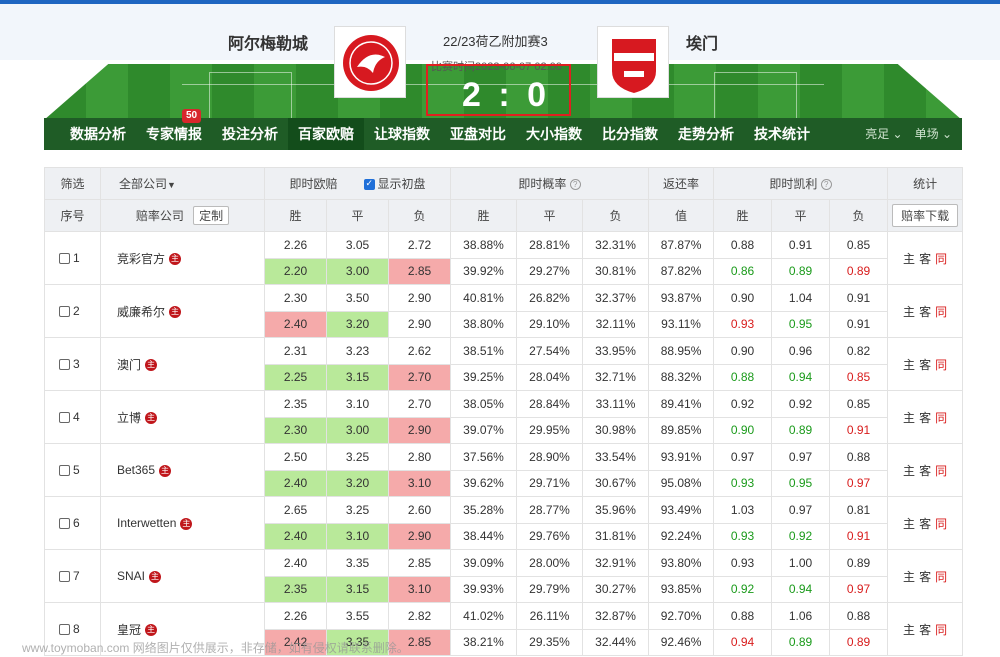 The image size is (1000, 657). What do you see at coordinates (801, 404) in the screenshot?
I see `live-kelly-cell: 0.92` at bounding box center [801, 404].